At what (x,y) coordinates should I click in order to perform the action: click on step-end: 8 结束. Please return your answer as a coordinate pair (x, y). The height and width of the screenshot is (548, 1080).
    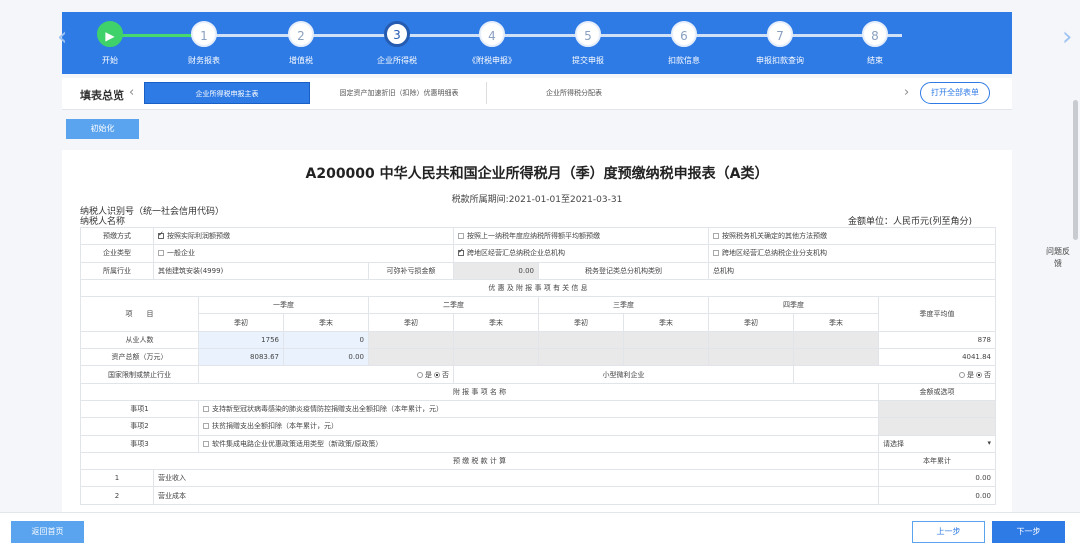
    Looking at the image, I should click on (875, 43).